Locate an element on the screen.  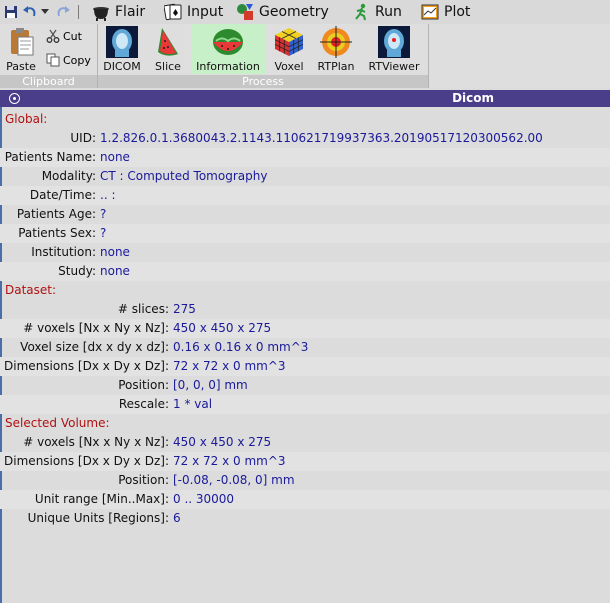
slice-label: Slice is located at coordinates (168, 66).